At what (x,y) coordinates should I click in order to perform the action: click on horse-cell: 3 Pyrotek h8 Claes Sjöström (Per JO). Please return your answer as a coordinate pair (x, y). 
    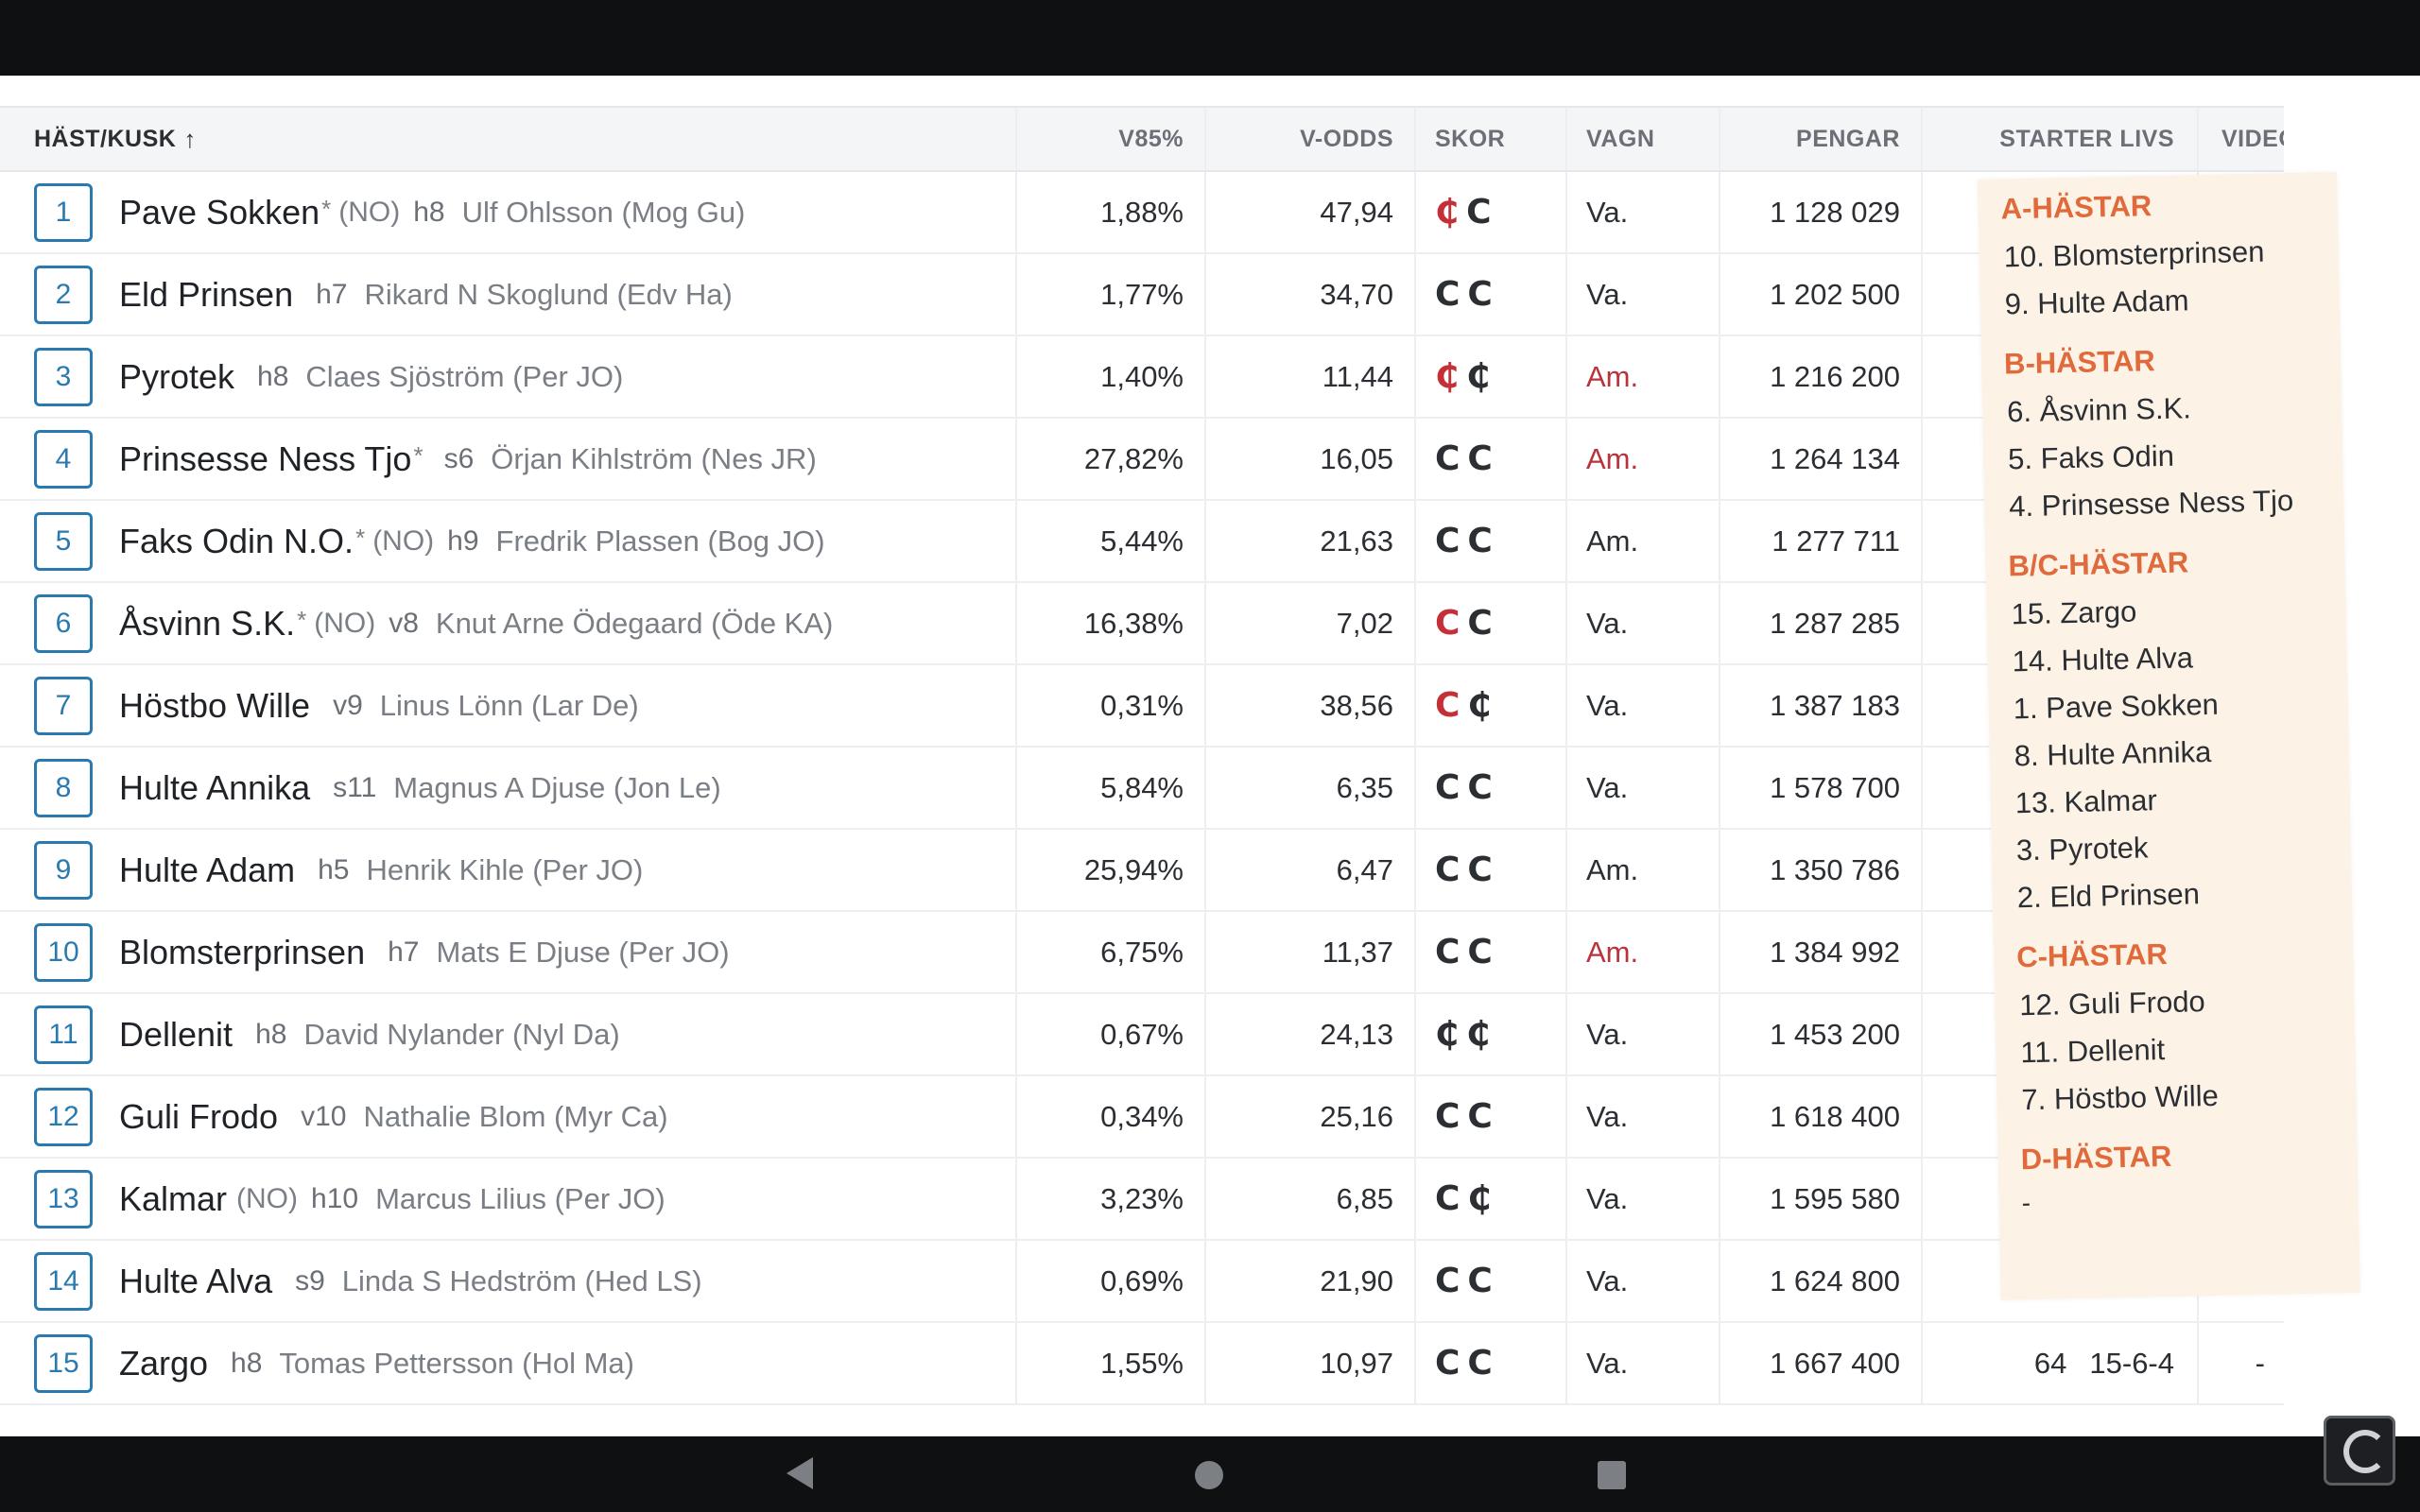
    Looking at the image, I should click on (508, 376).